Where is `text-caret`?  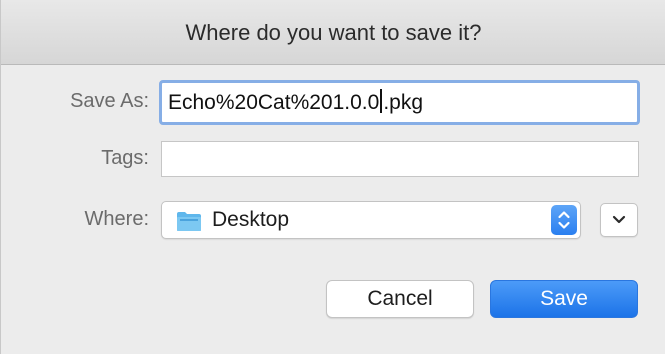
text-caret is located at coordinates (381, 101).